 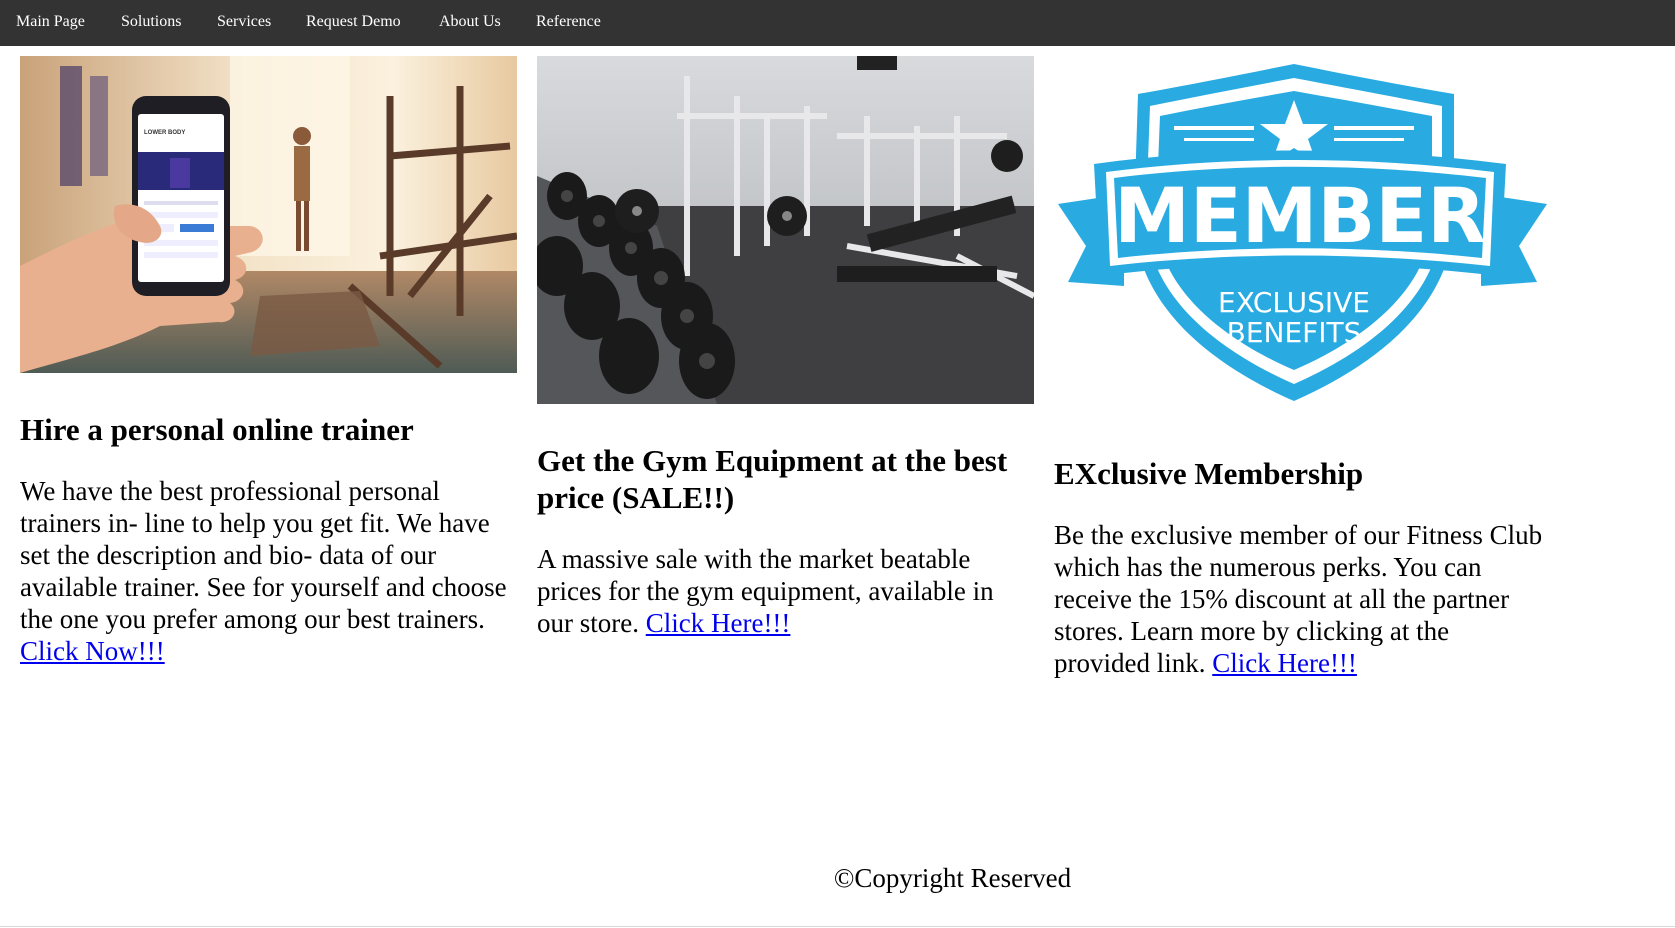 What do you see at coordinates (151, 23) in the screenshot?
I see `nav-link-solutions: Solutions` at bounding box center [151, 23].